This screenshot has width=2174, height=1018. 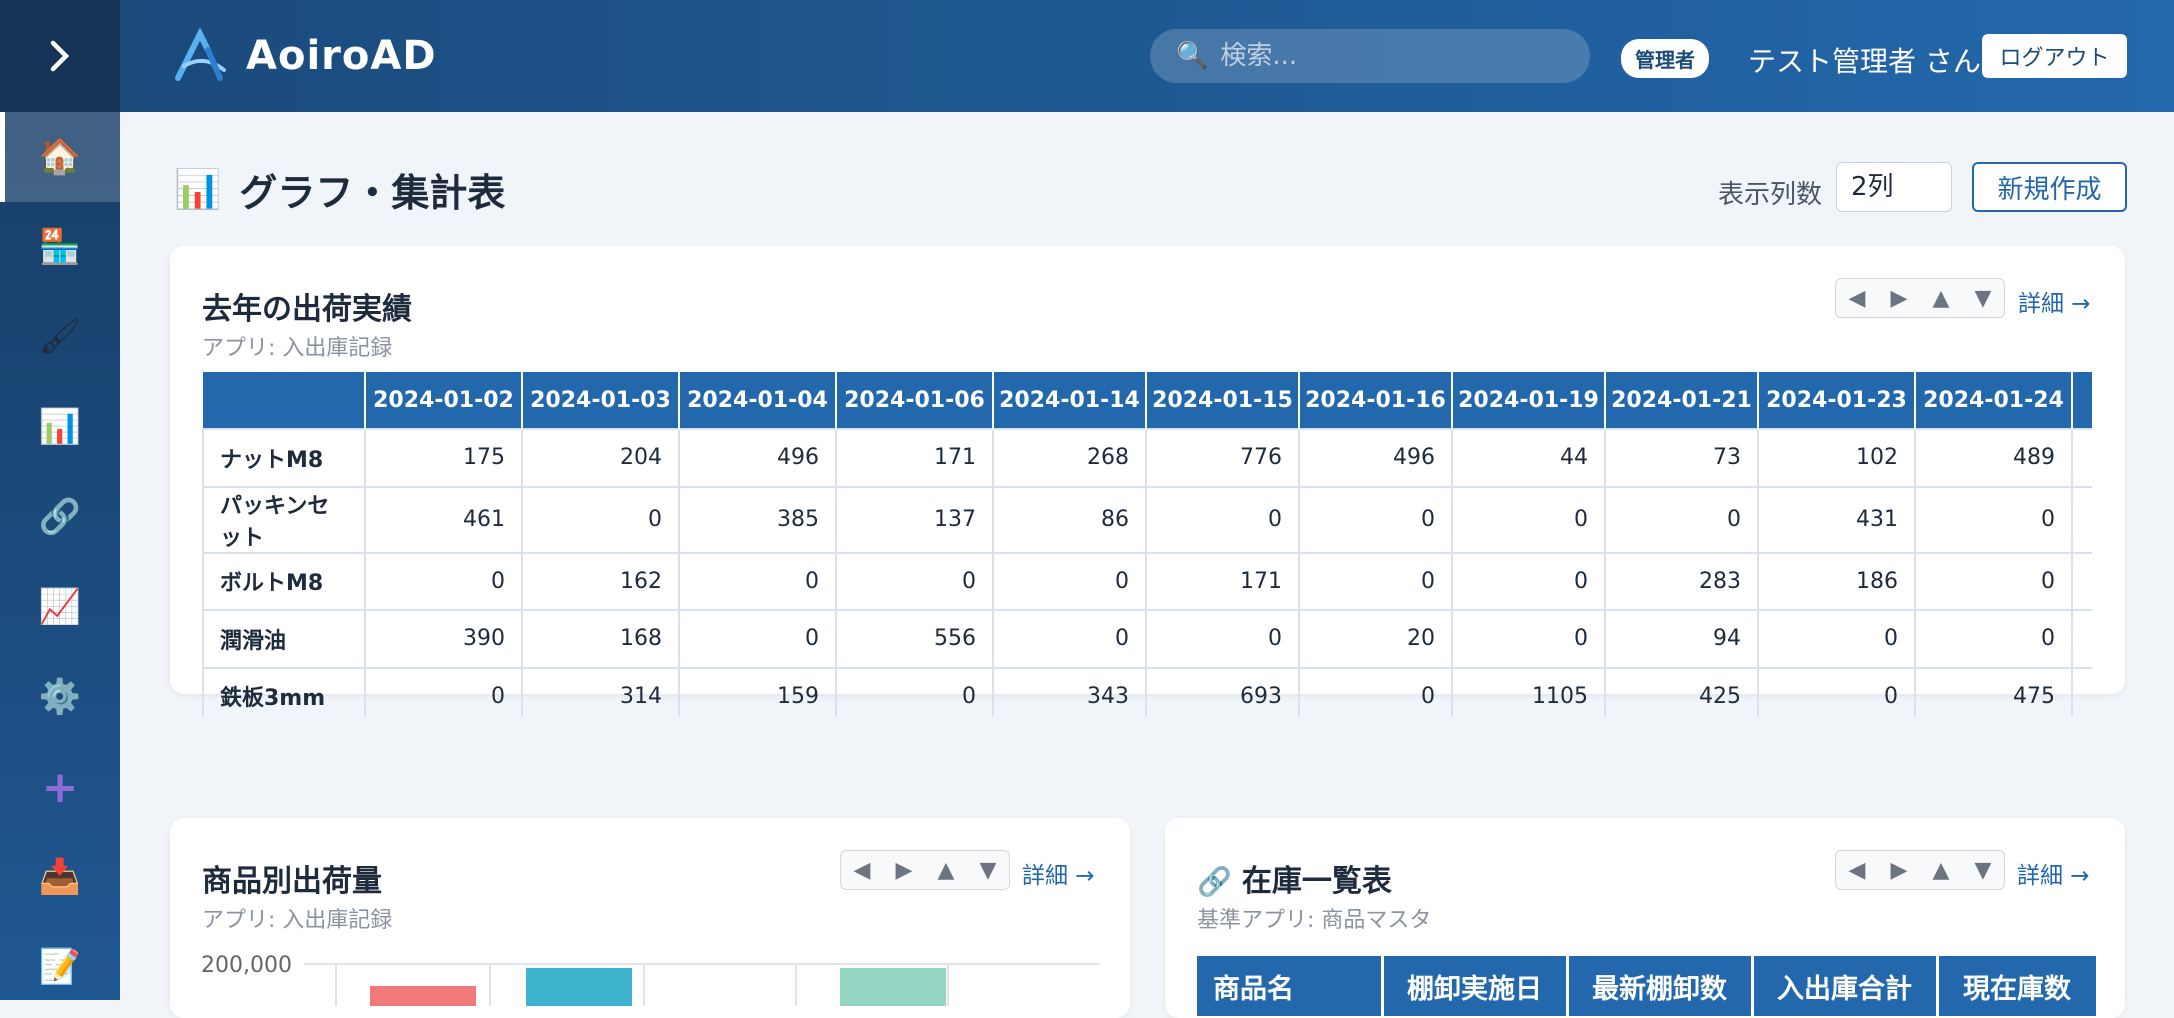 What do you see at coordinates (60, 967) in the screenshot?
I see `sidebar-item-notes: 📝` at bounding box center [60, 967].